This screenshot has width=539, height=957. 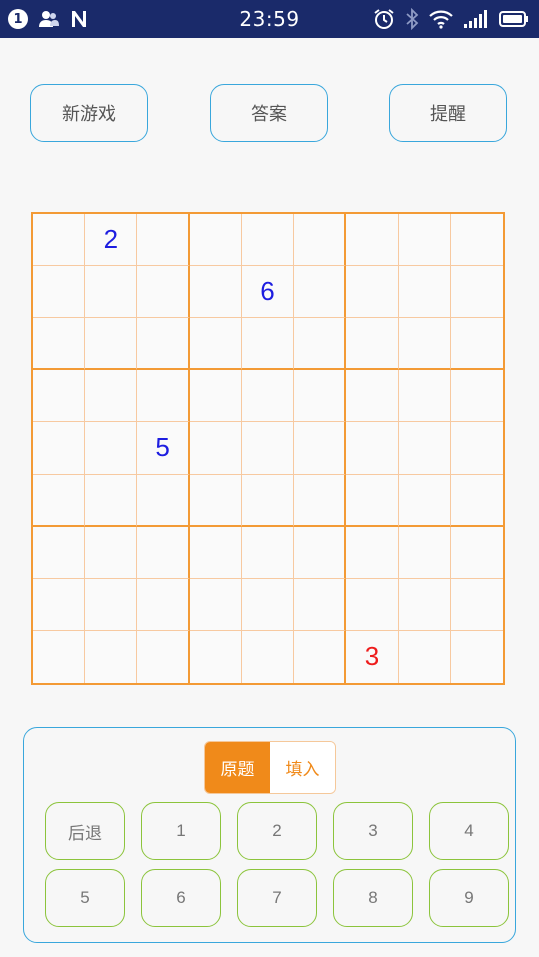 What do you see at coordinates (163, 240) in the screenshot?
I see `sudoku-cell-r1c3` at bounding box center [163, 240].